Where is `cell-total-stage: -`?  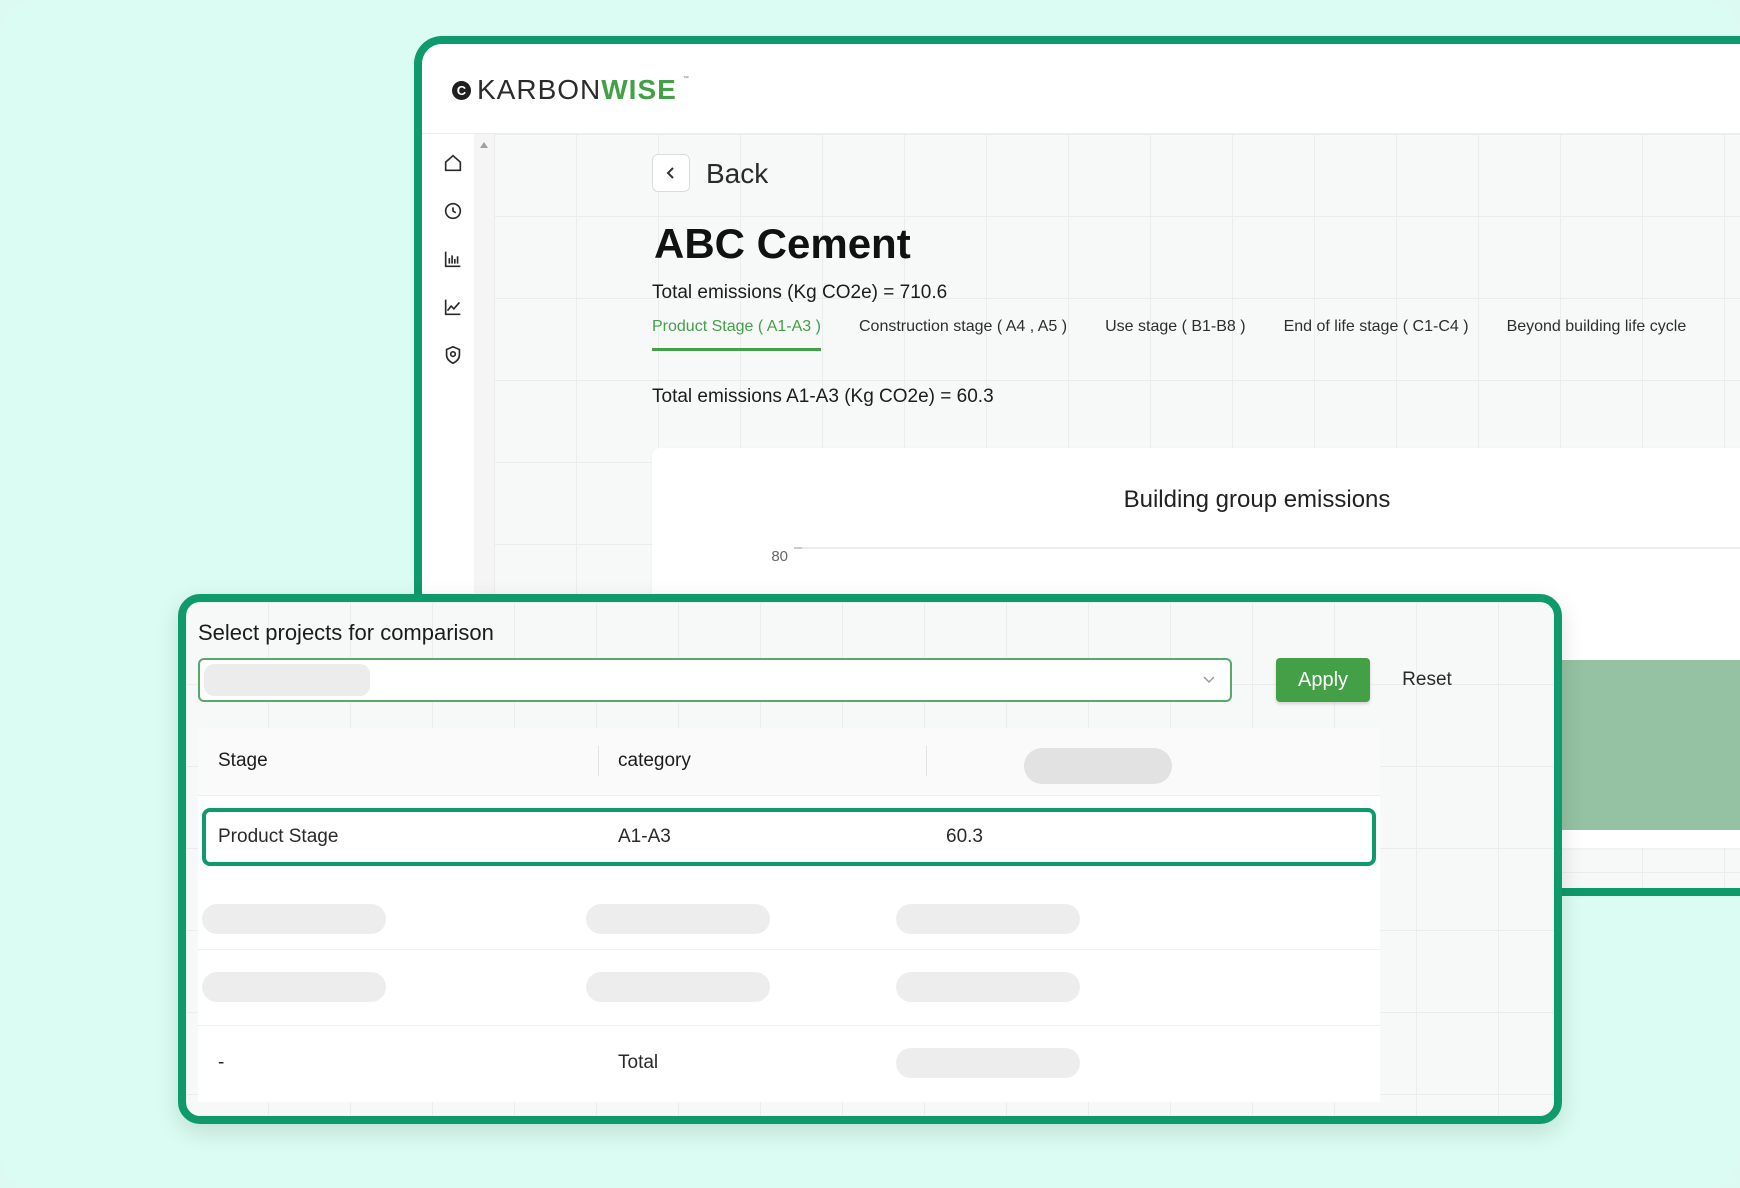
cell-total-stage: - is located at coordinates (221, 1062).